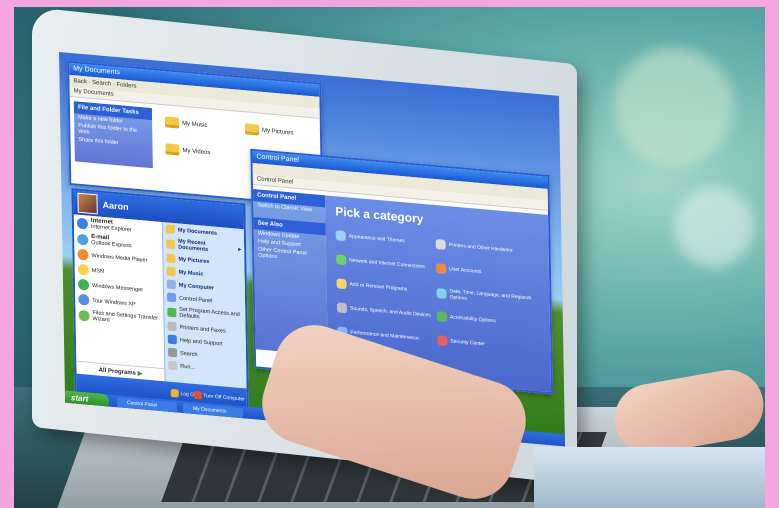  What do you see at coordinates (441, 294) in the screenshot?
I see `globe-icon` at bounding box center [441, 294].